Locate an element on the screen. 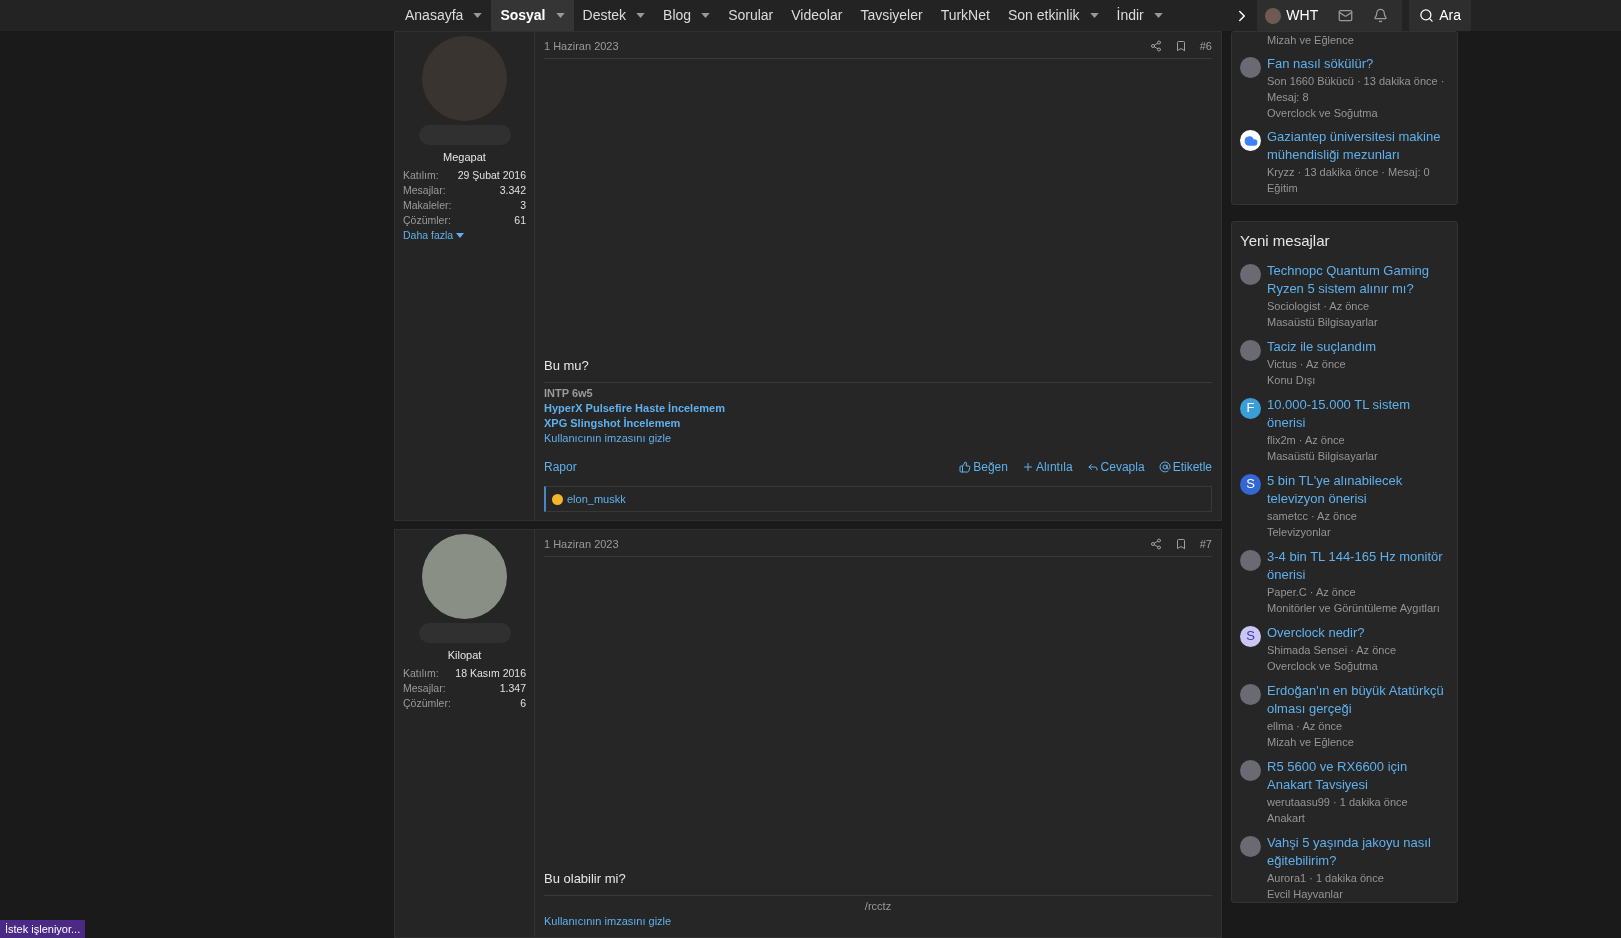  thread-meta: ellma · Az önce is located at coordinates (1305, 726).